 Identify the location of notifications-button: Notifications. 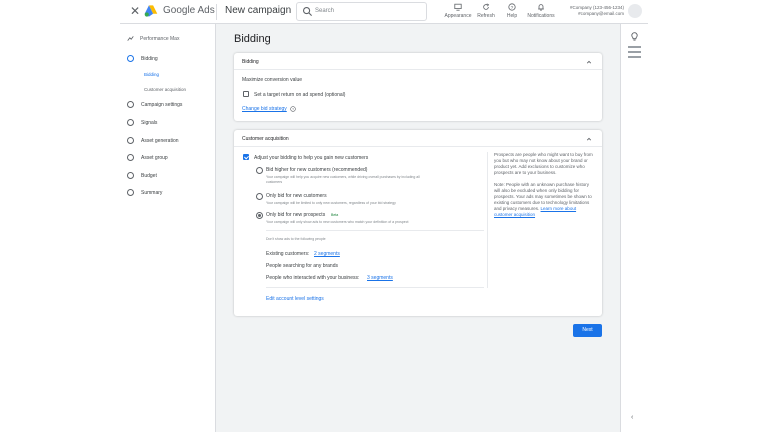
(541, 11).